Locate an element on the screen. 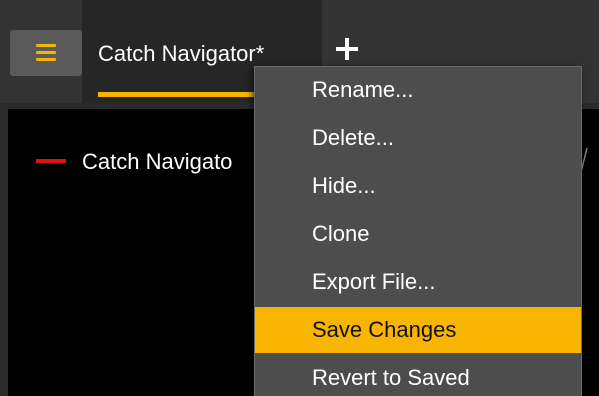 The width and height of the screenshot is (599, 396). hamburger-icon is located at coordinates (46, 45).